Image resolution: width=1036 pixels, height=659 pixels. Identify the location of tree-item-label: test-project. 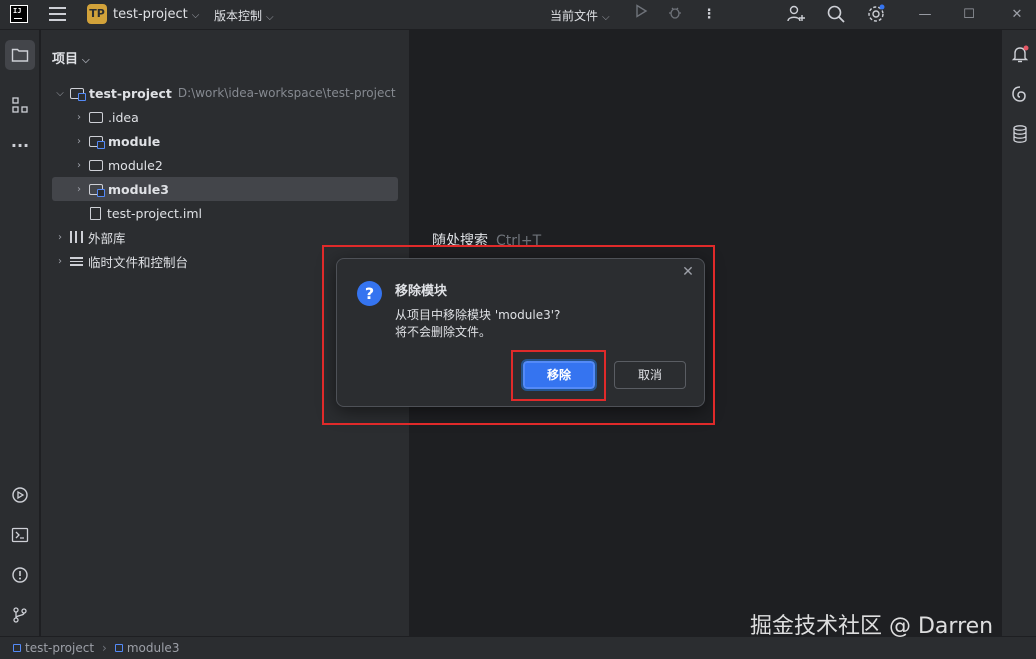
(130, 93).